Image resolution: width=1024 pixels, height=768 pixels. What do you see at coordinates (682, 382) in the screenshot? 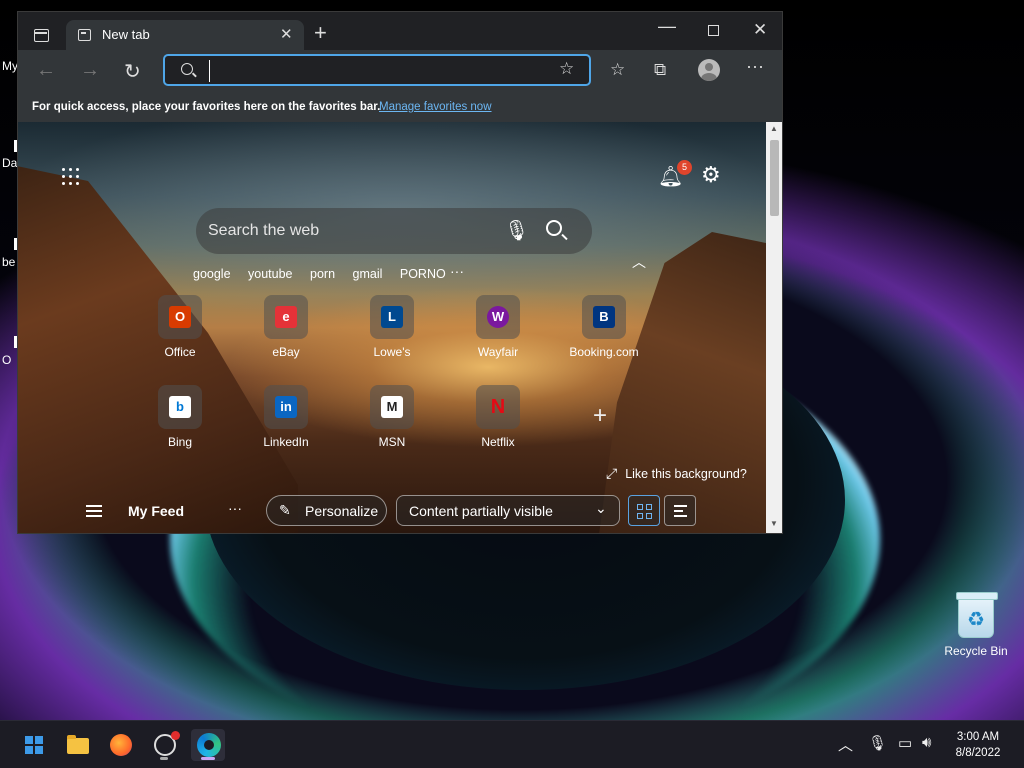
I see `background-rock` at bounding box center [682, 382].